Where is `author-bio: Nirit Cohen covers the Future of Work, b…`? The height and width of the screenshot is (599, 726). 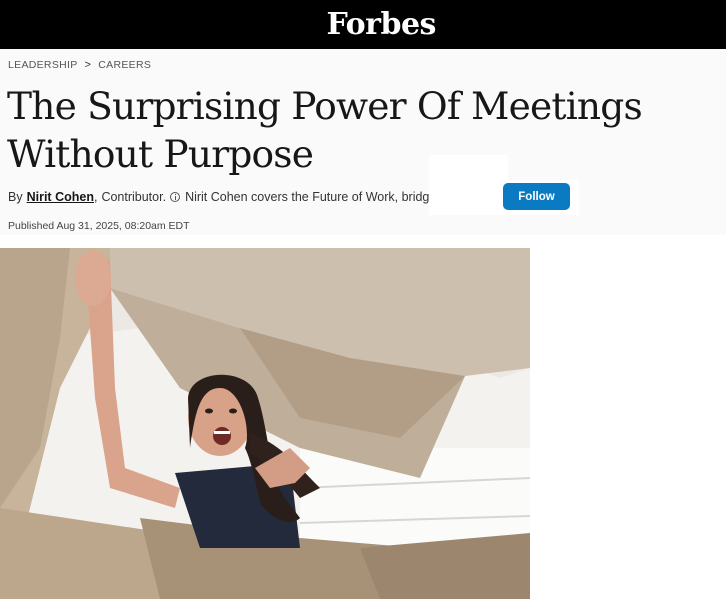 author-bio: Nirit Cohen covers the Future of Work, b… is located at coordinates (307, 197).